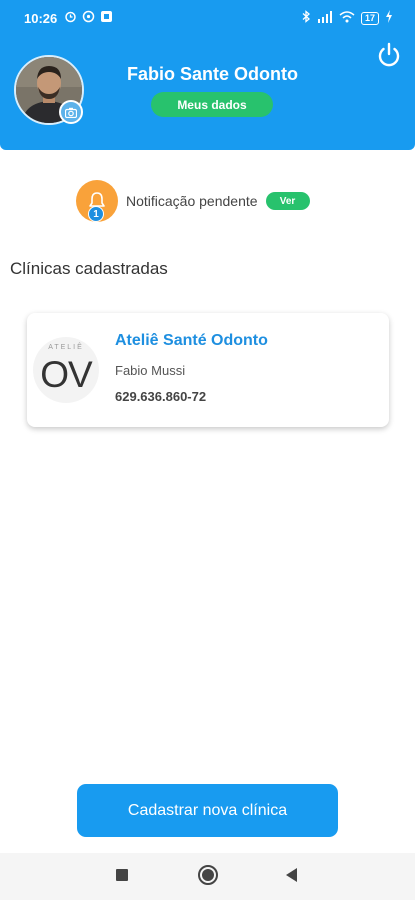  I want to click on system-nav-bar, so click(207, 876).